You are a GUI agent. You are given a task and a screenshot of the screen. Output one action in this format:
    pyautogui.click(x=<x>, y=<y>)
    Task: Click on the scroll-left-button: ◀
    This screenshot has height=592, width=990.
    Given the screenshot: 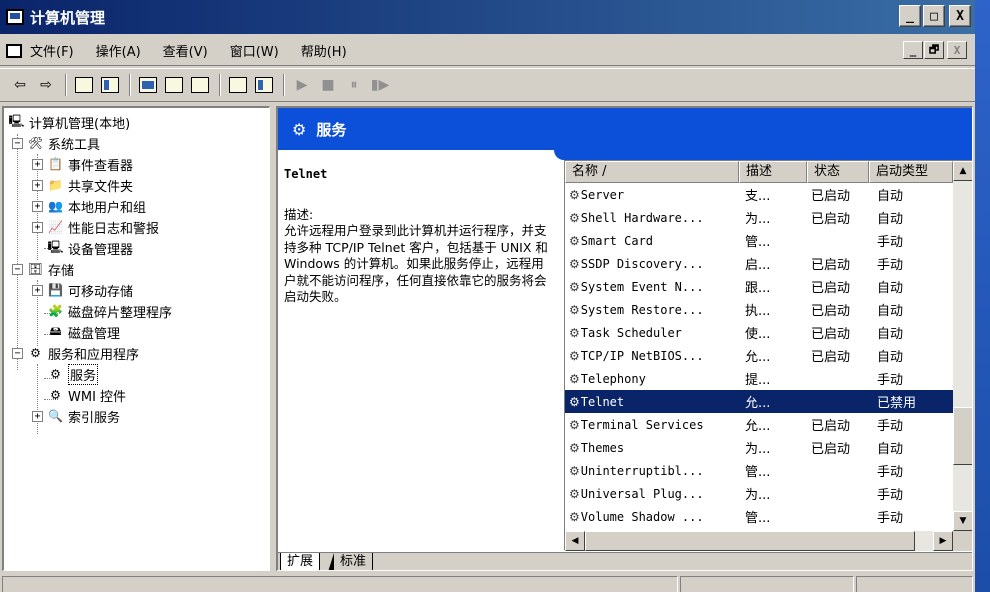 What is the action you would take?
    pyautogui.click(x=575, y=541)
    